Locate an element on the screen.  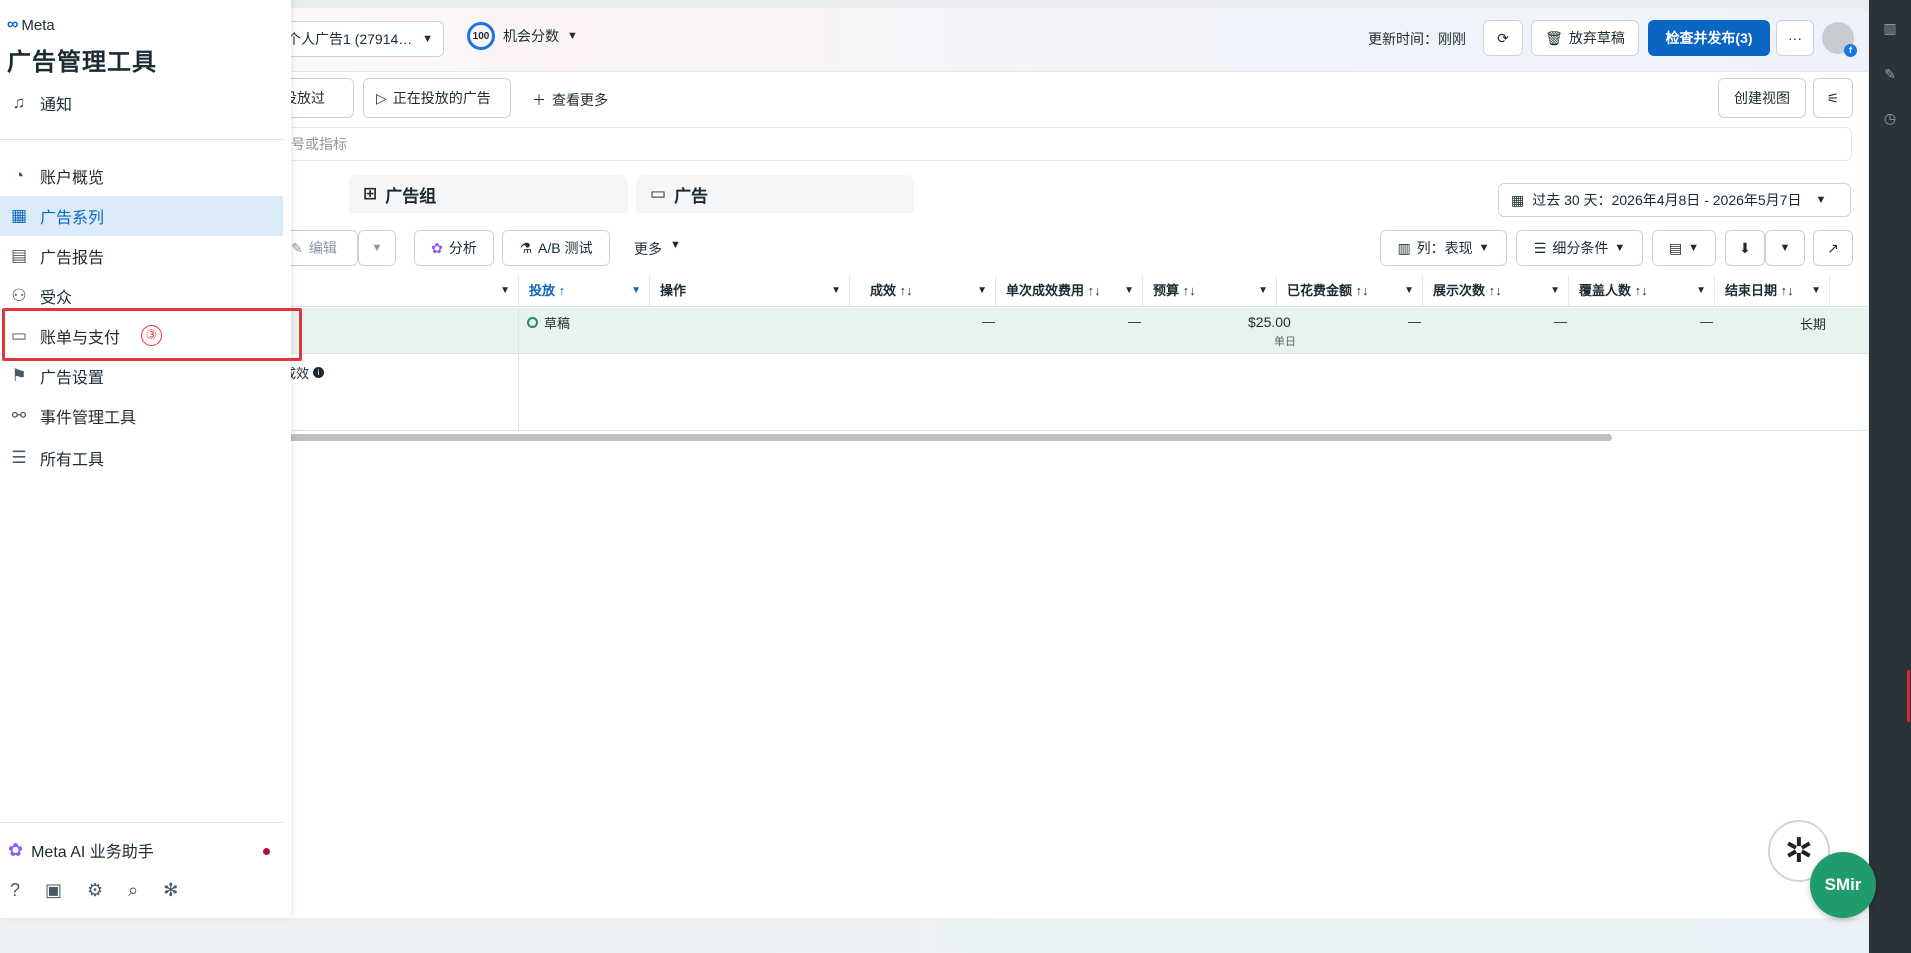
th-end-date: 结束日期 ↑↓ ▼ is located at coordinates (1772, 291).